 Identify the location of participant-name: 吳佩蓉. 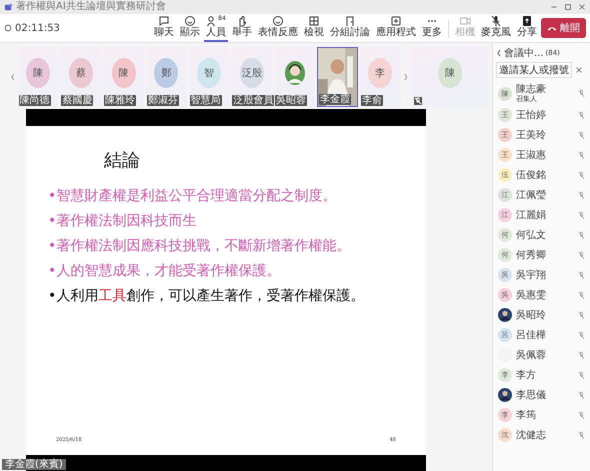
(531, 355).